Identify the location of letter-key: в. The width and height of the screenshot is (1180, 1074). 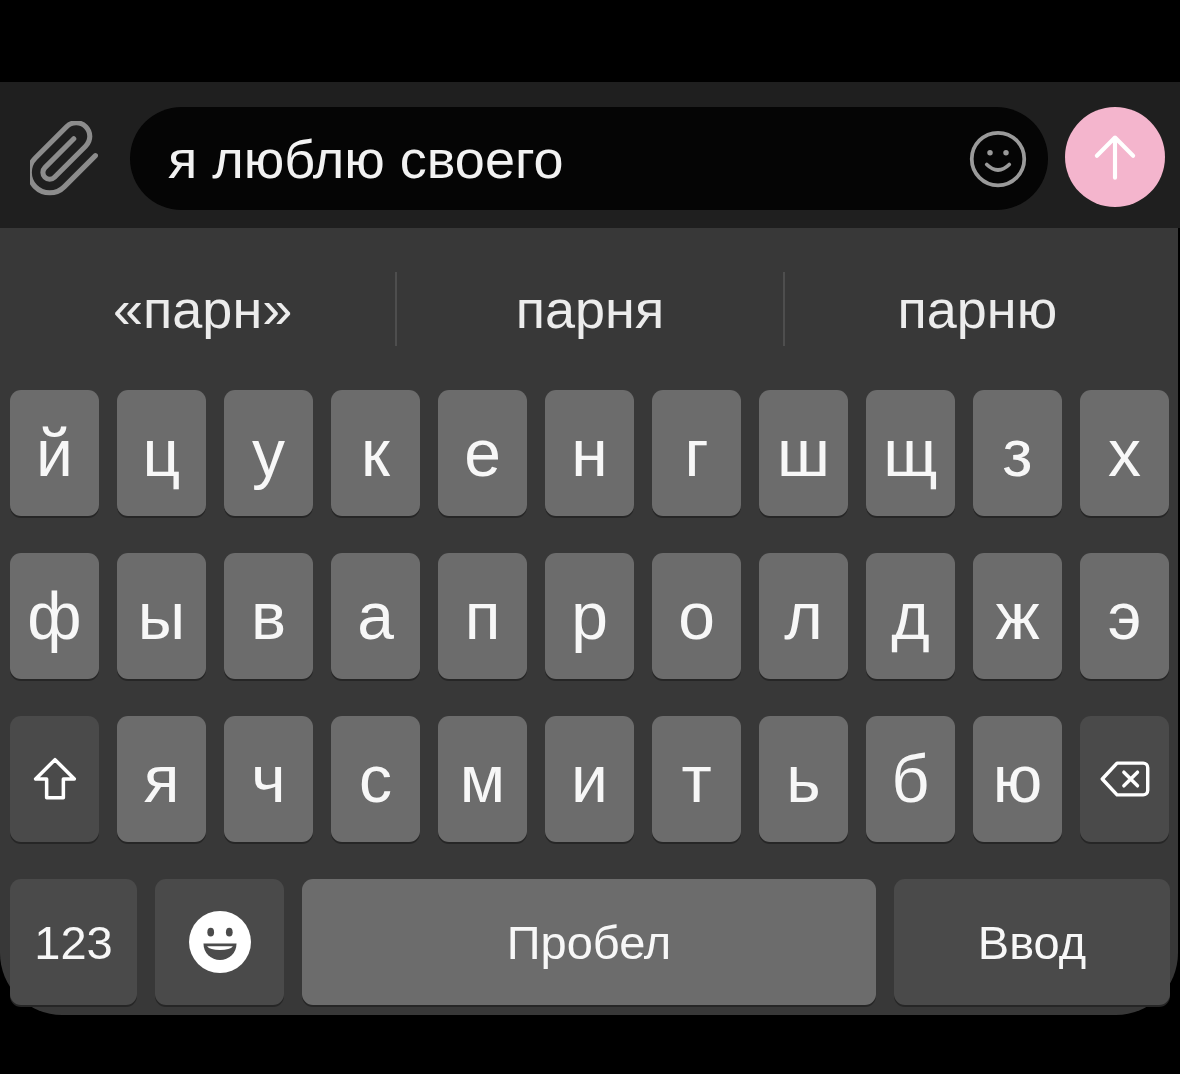
(268, 616).